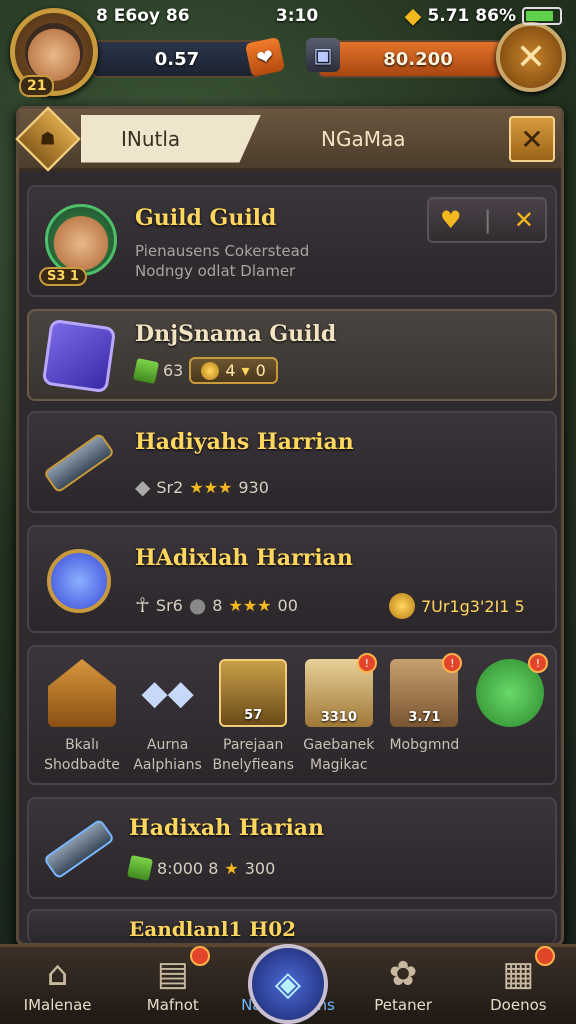 The width and height of the screenshot is (576, 1024). What do you see at coordinates (236, 334) in the screenshot?
I see `dynasty-title: DnjSnama Guild` at bounding box center [236, 334].